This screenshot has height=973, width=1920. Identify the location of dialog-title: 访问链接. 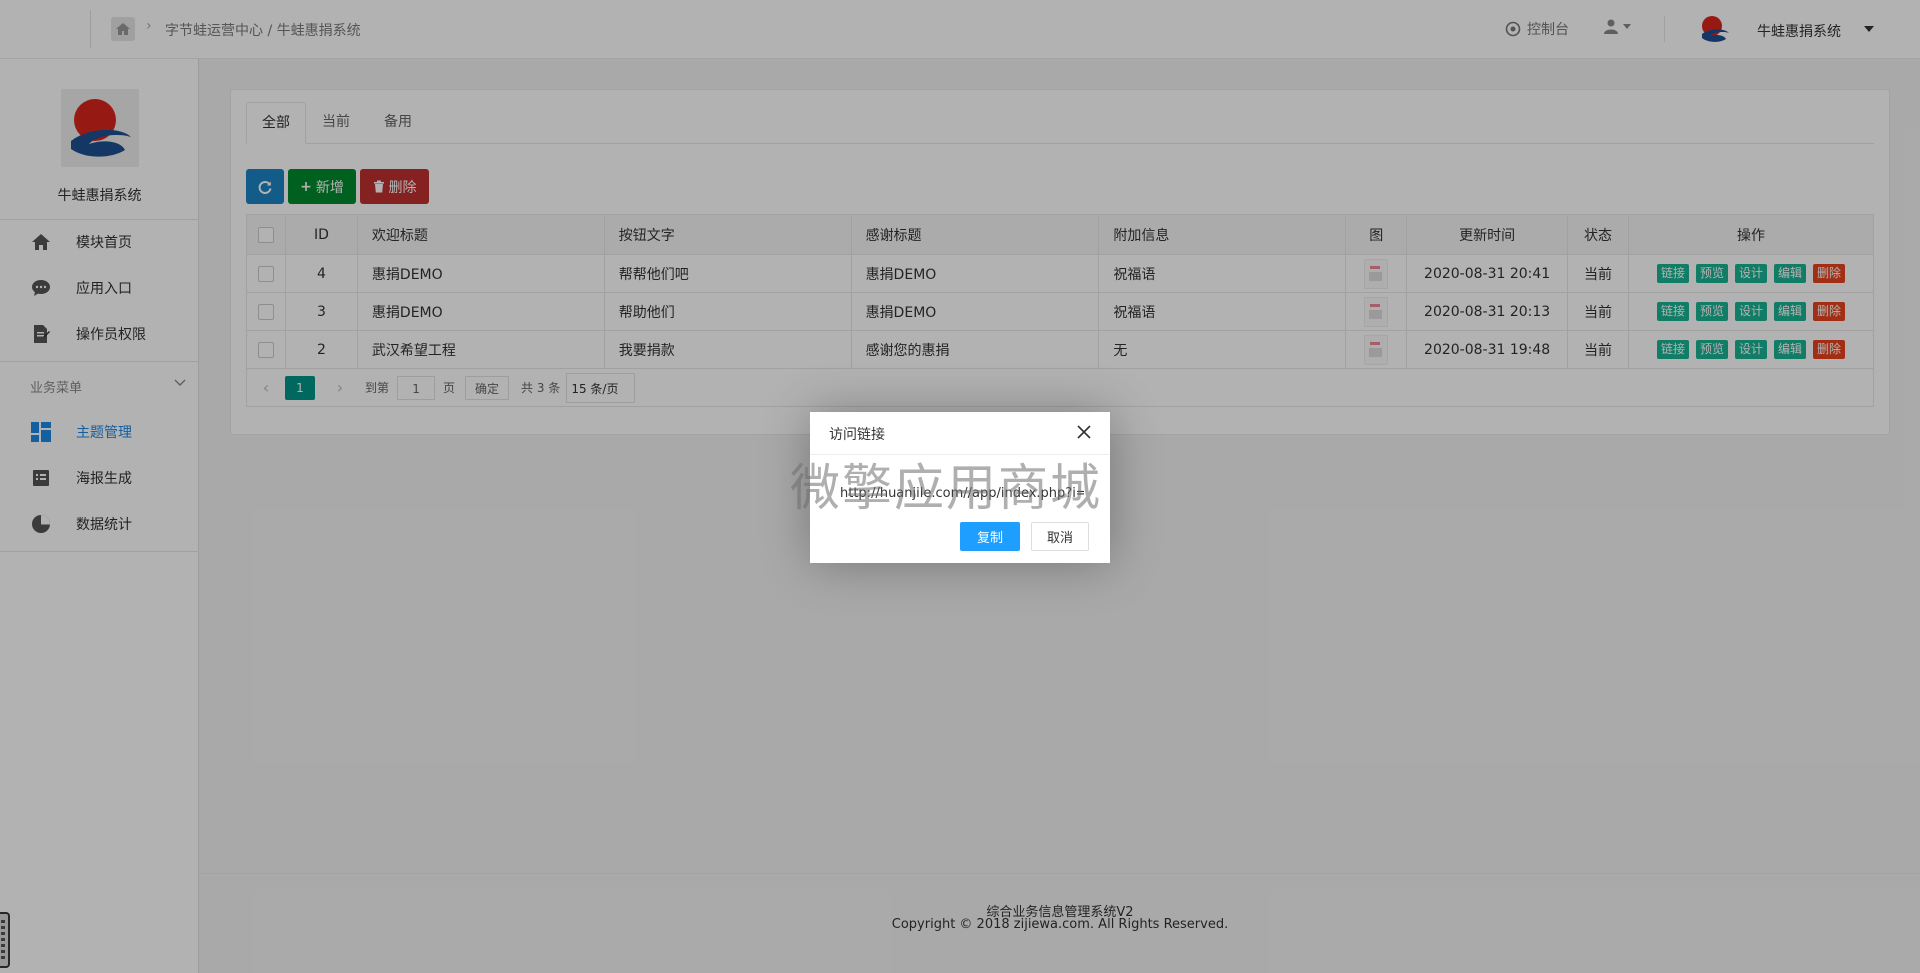
(857, 435).